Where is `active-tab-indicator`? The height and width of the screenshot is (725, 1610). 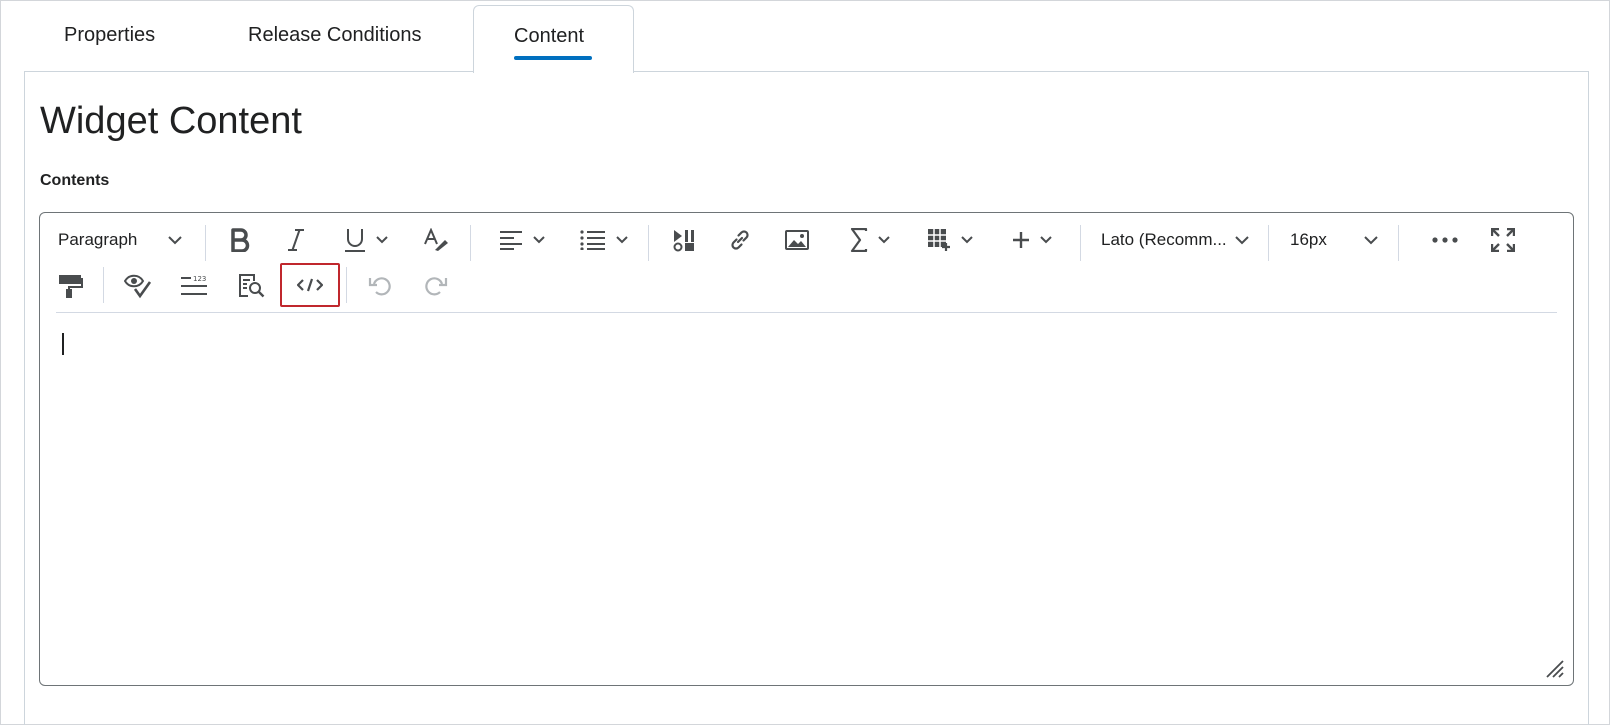
active-tab-indicator is located at coordinates (553, 58).